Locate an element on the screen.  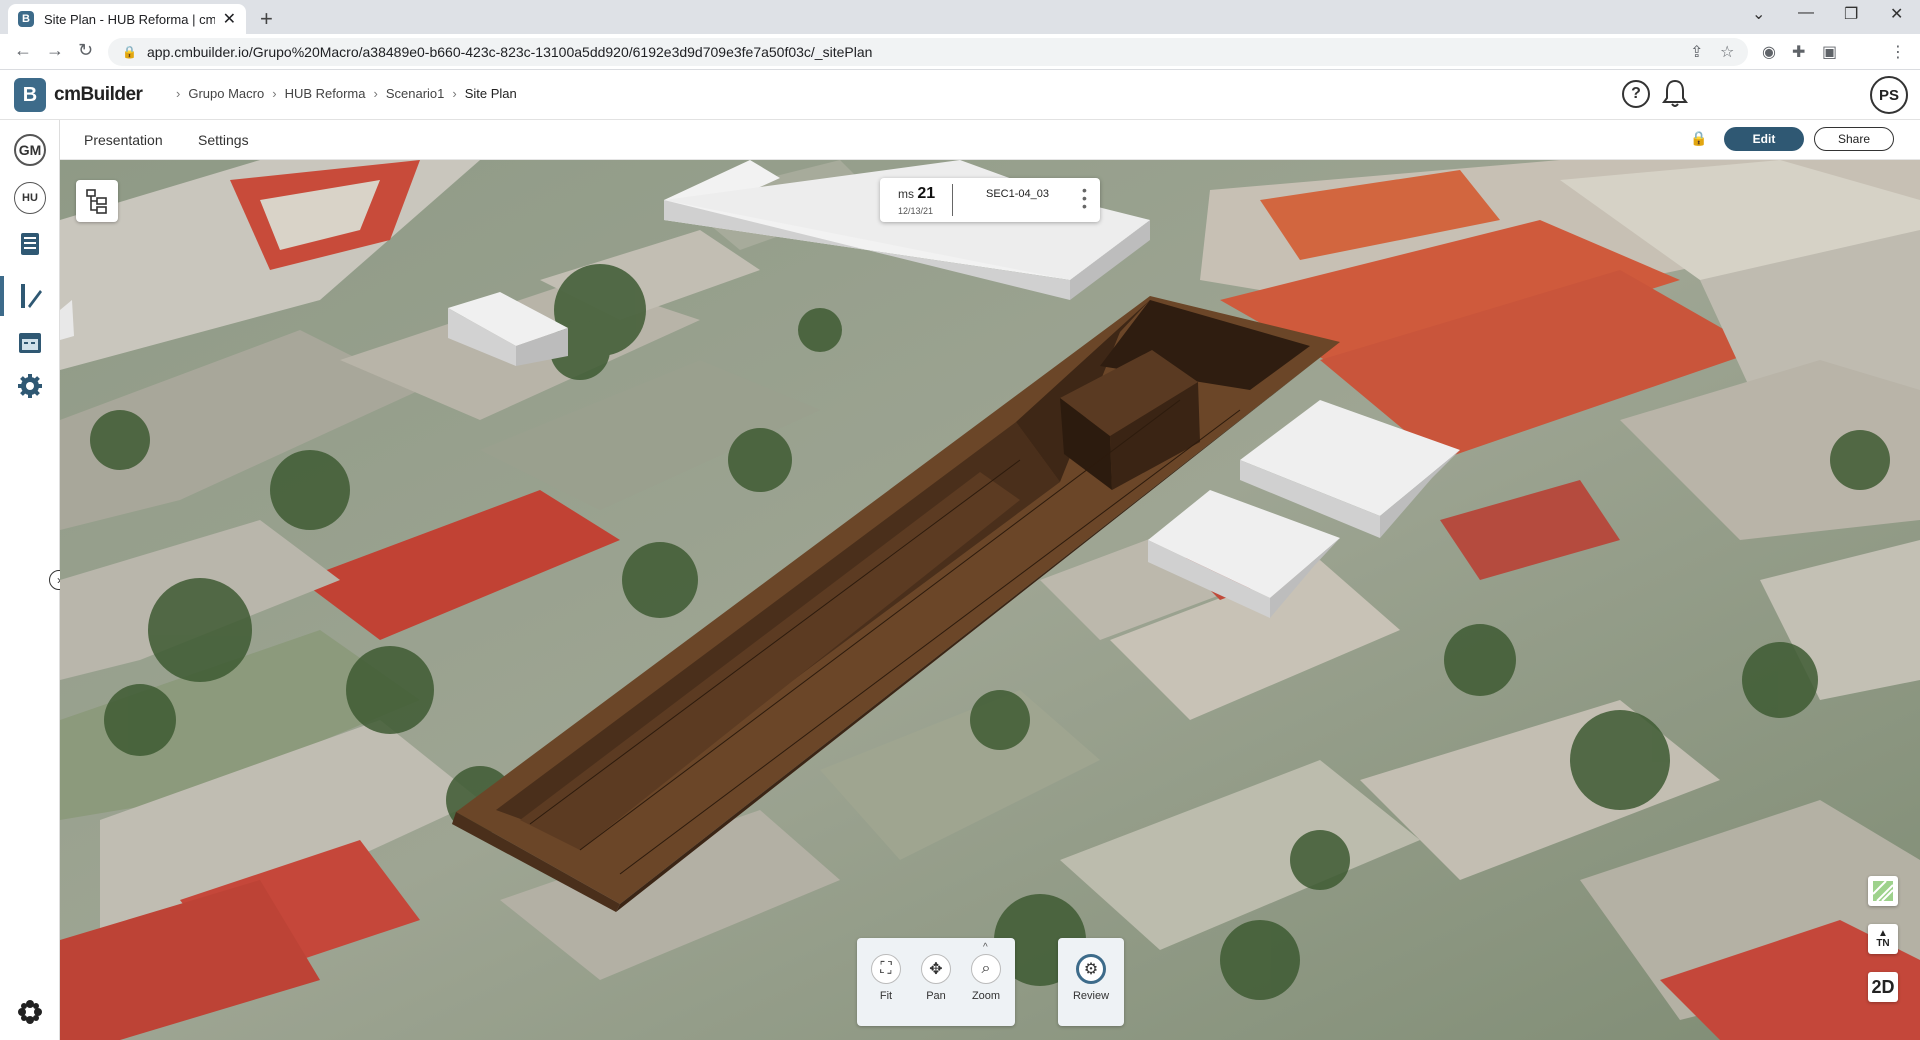
fit-label: Fit is located at coordinates (886, 996).